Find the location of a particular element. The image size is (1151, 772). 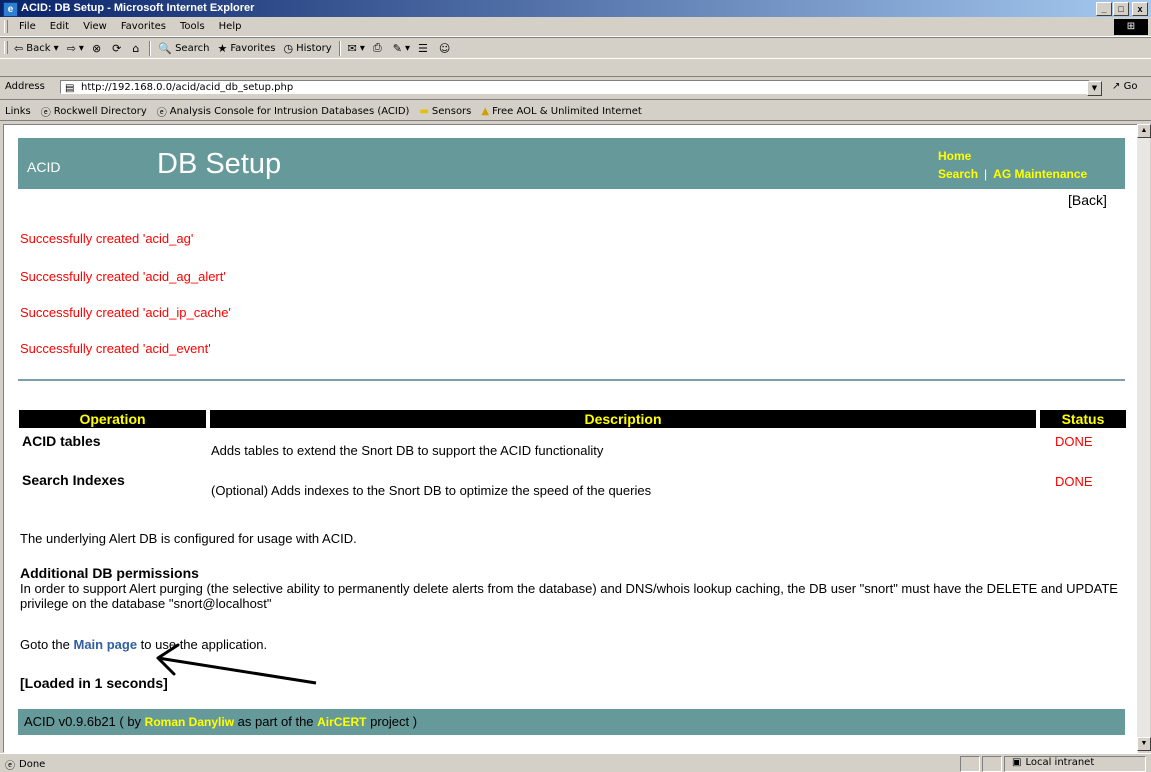

messenger-icon: ☺ is located at coordinates (444, 48).